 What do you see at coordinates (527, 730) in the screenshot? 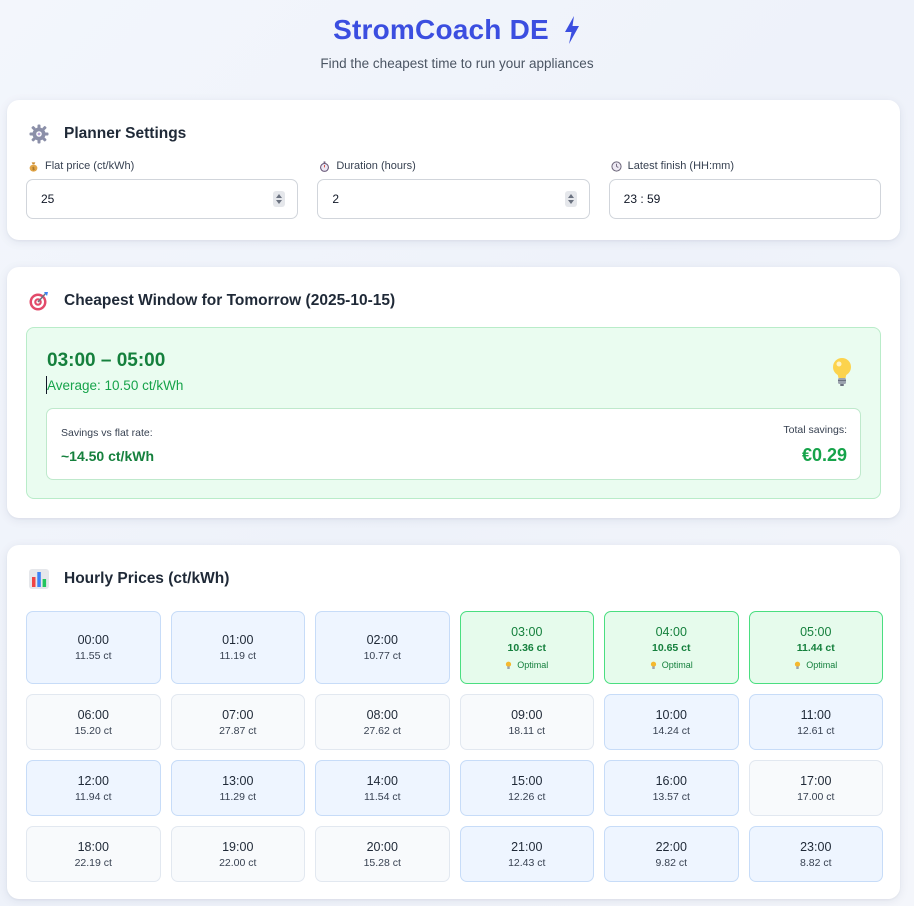
I see `hour-price: 18.11 ct` at bounding box center [527, 730].